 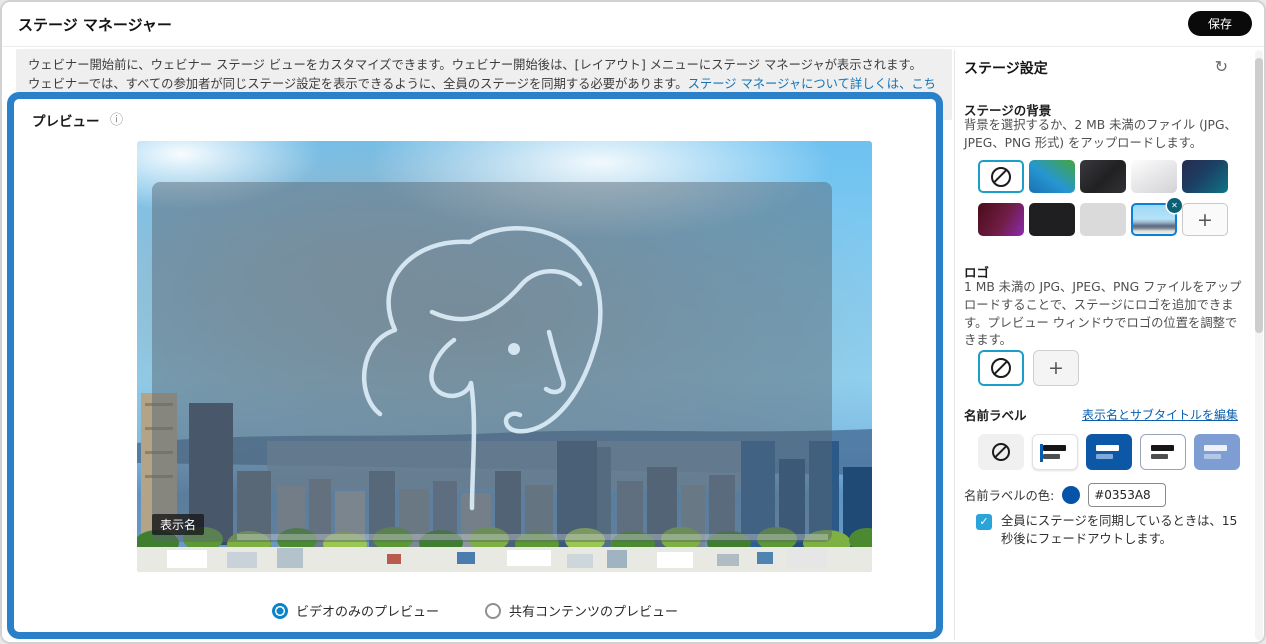 I want to click on background-option-none, so click(x=1001, y=176).